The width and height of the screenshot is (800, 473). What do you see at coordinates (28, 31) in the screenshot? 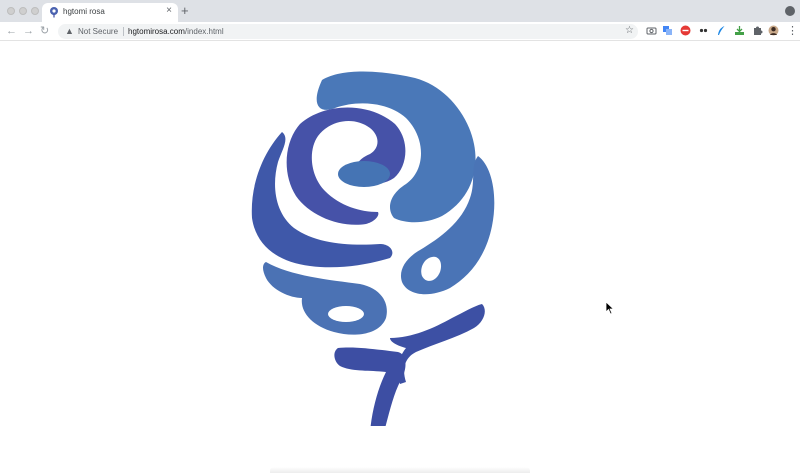
I see `forward-button: →` at bounding box center [28, 31].